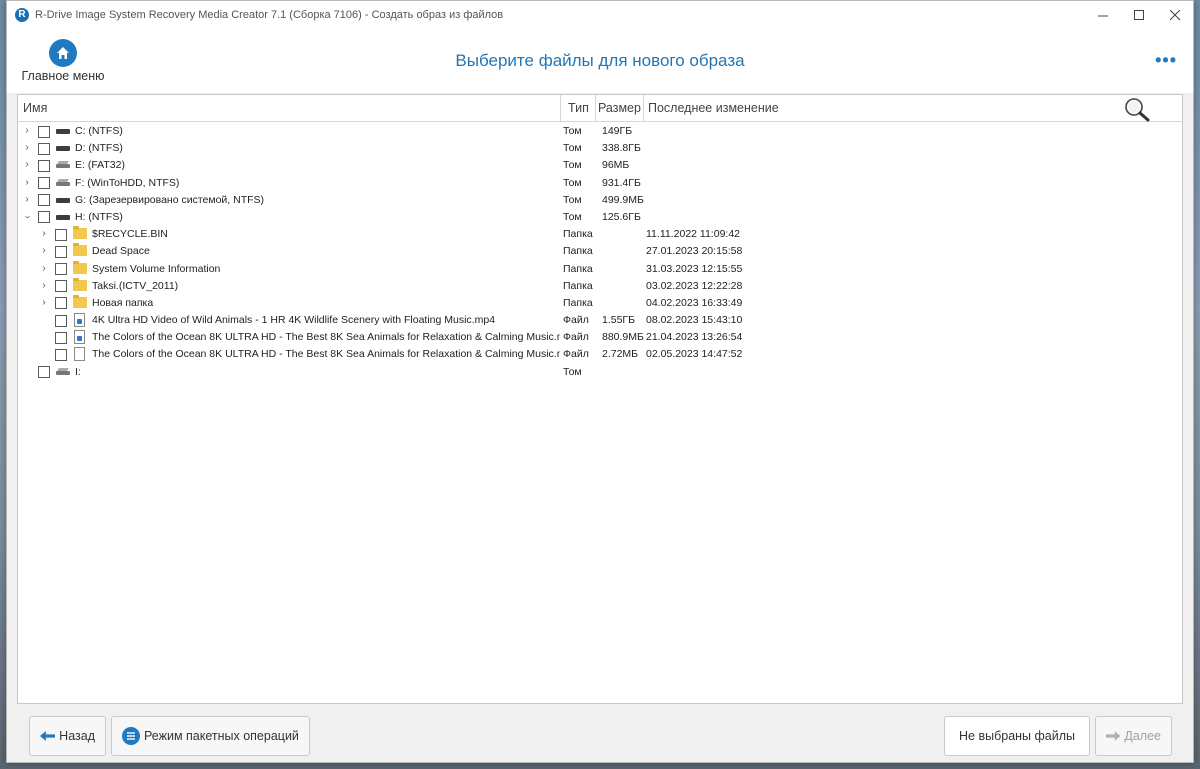  Describe the element at coordinates (1166, 60) in the screenshot. I see `more-options-icon: •••` at that location.